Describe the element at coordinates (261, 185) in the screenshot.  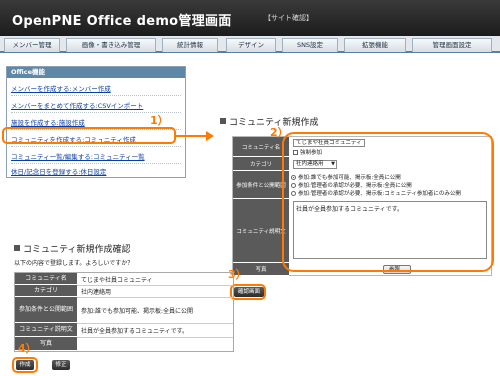
I see `label-join-conditions: 参加条件と公開範囲` at that location.